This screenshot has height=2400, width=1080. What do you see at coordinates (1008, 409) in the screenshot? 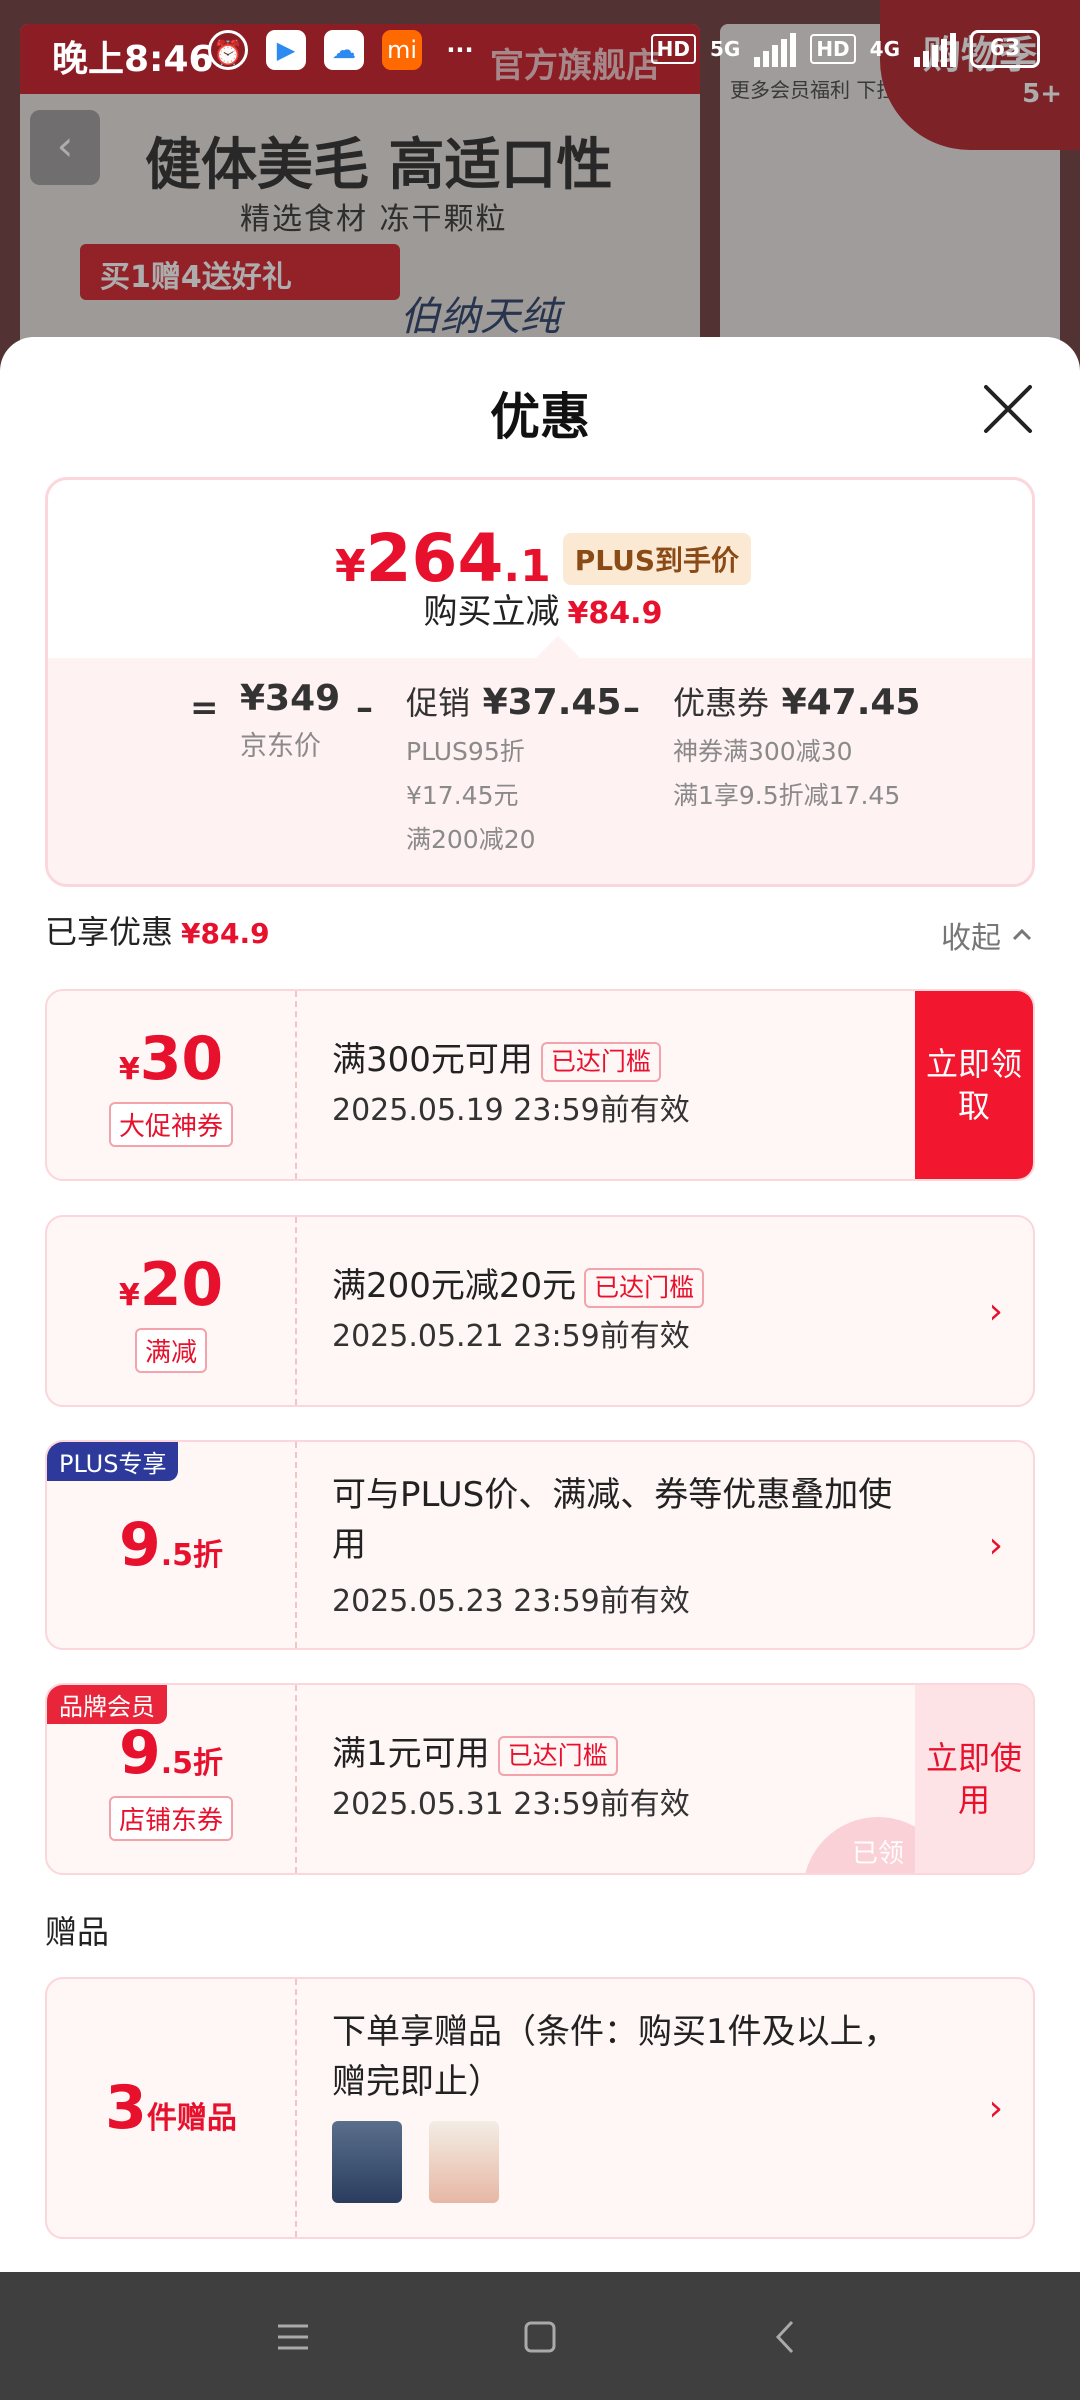
I see `close-icon` at bounding box center [1008, 409].